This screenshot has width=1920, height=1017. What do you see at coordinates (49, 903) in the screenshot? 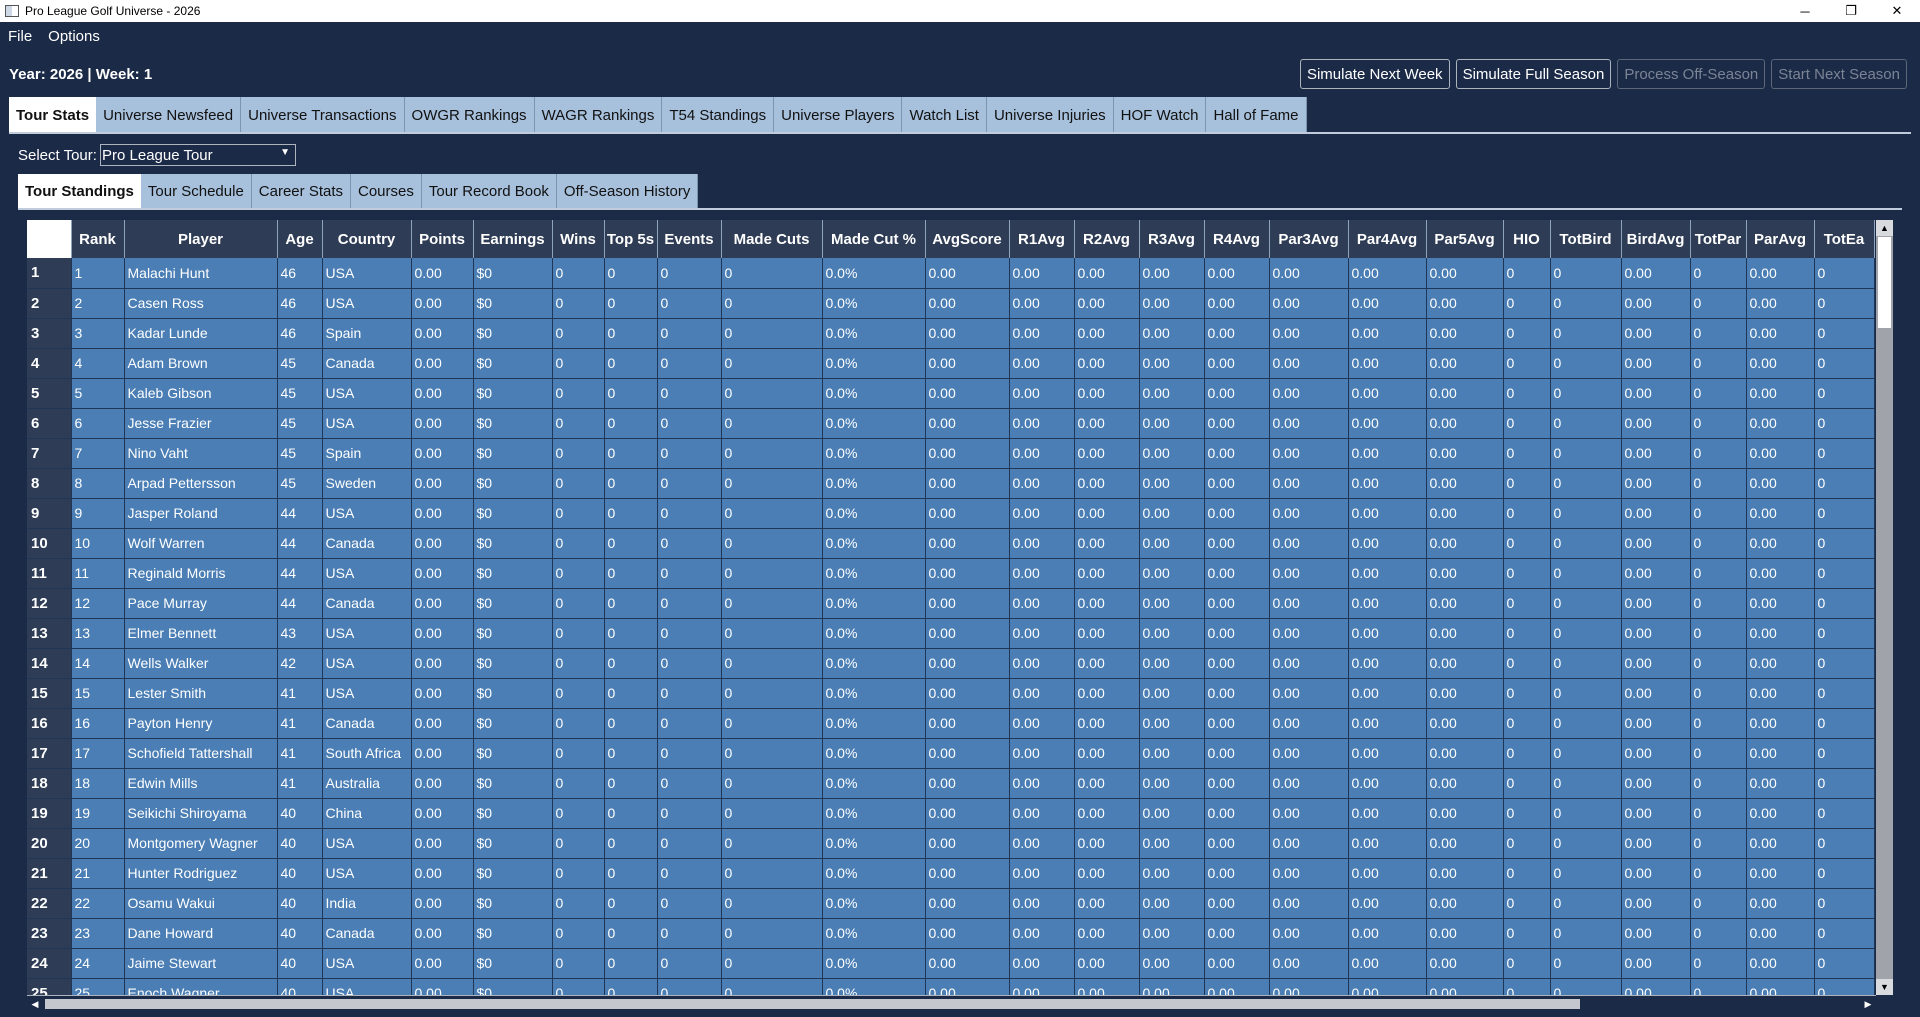
I see `row-header: 22` at bounding box center [49, 903].